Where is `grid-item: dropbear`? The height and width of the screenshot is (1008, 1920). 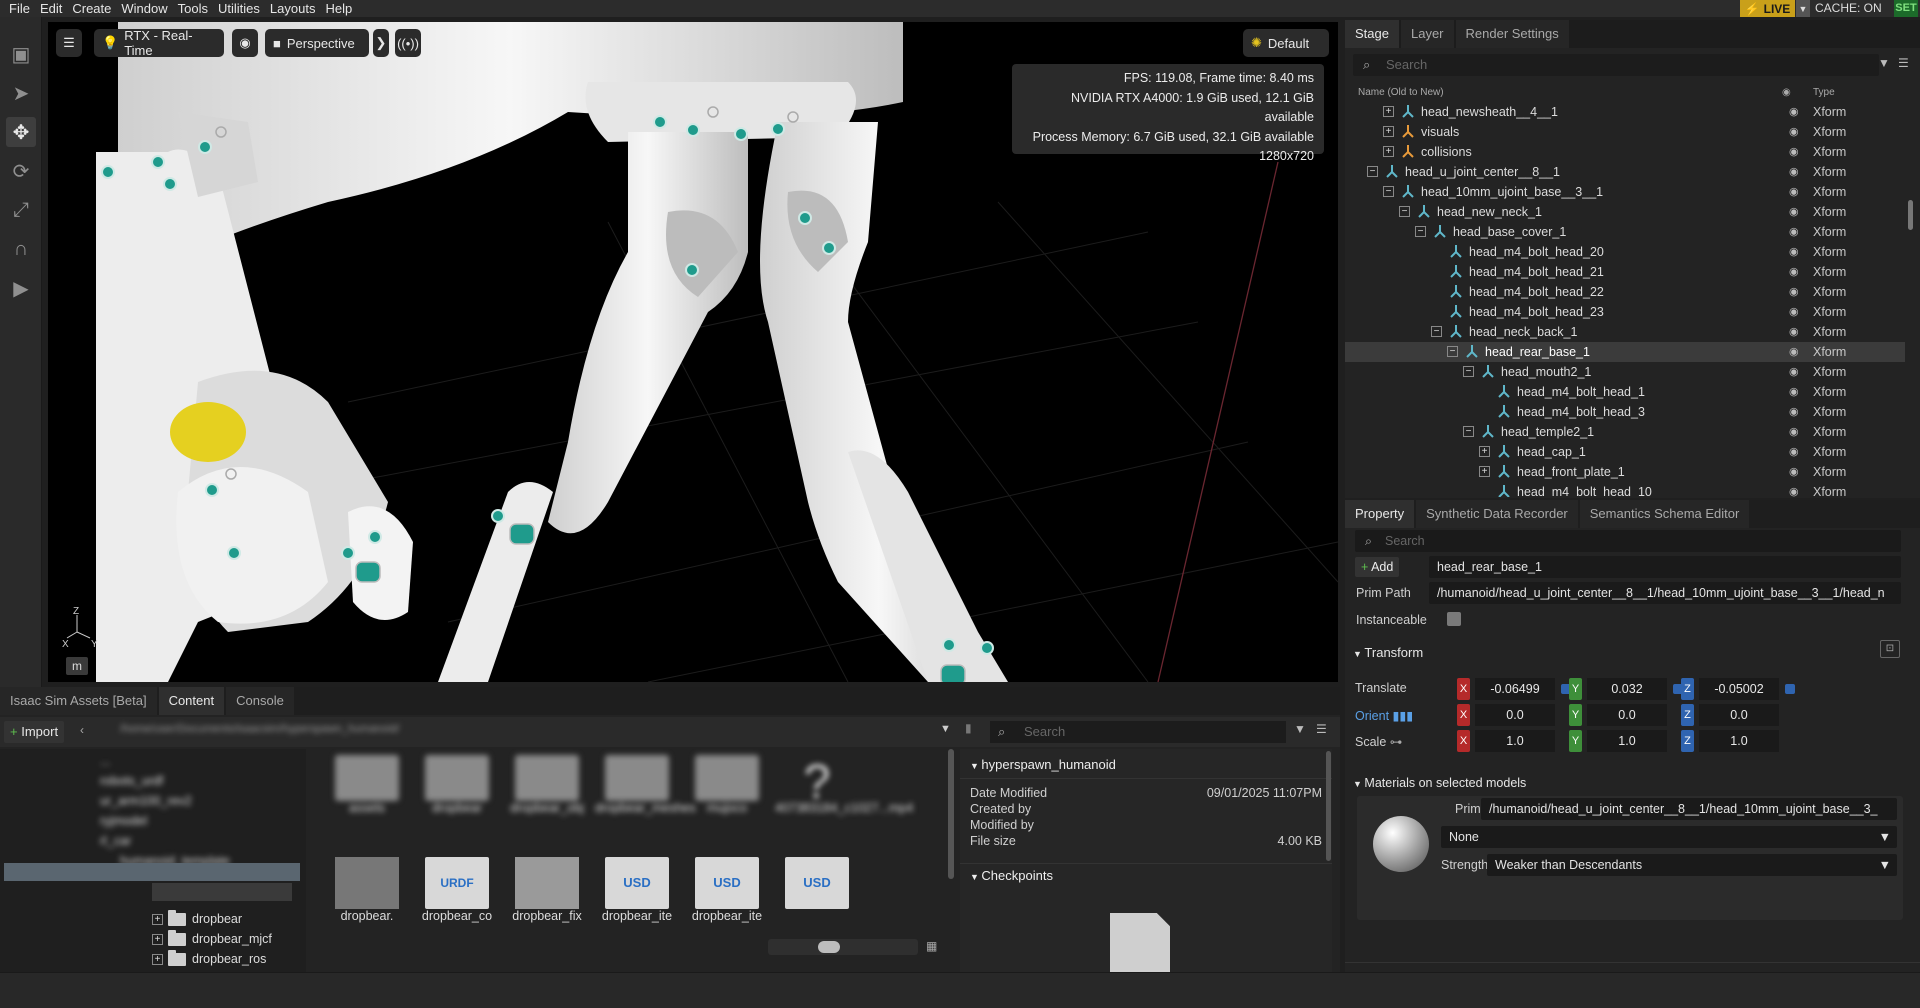
grid-item: dropbear is located at coordinates (457, 785).